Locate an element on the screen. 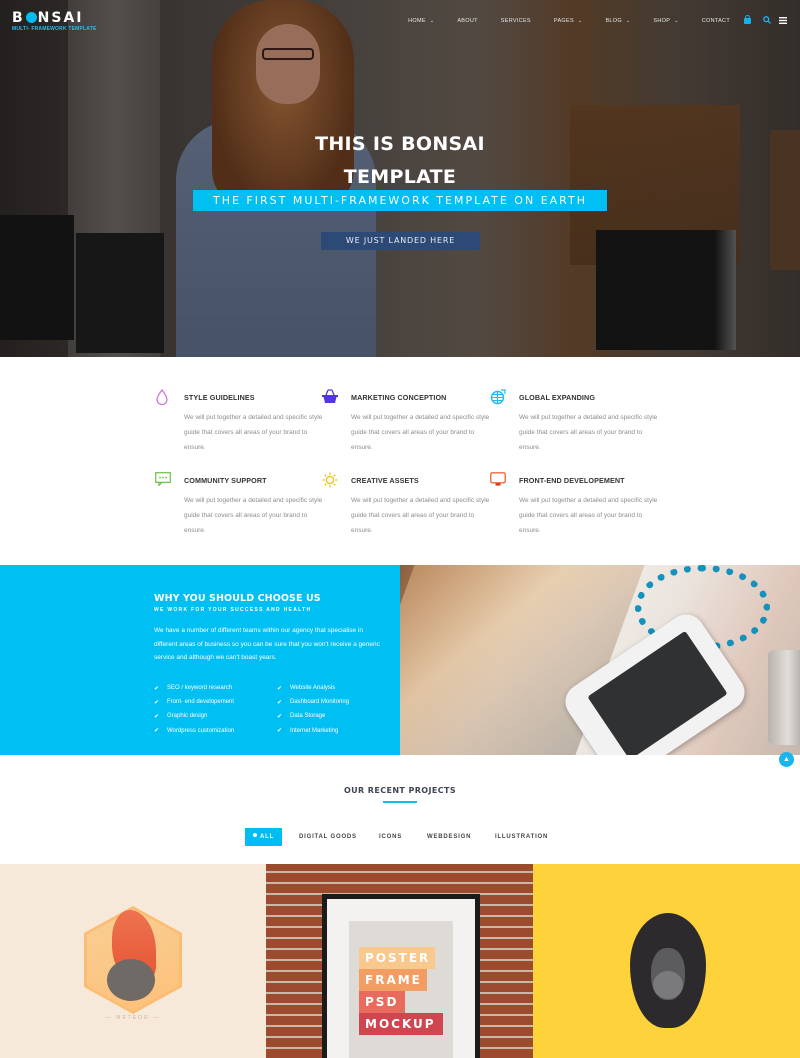 The width and height of the screenshot is (800, 1058). poster-mat: POSTER FRAME PSD MOCKUP is located at coordinates (401, 978).